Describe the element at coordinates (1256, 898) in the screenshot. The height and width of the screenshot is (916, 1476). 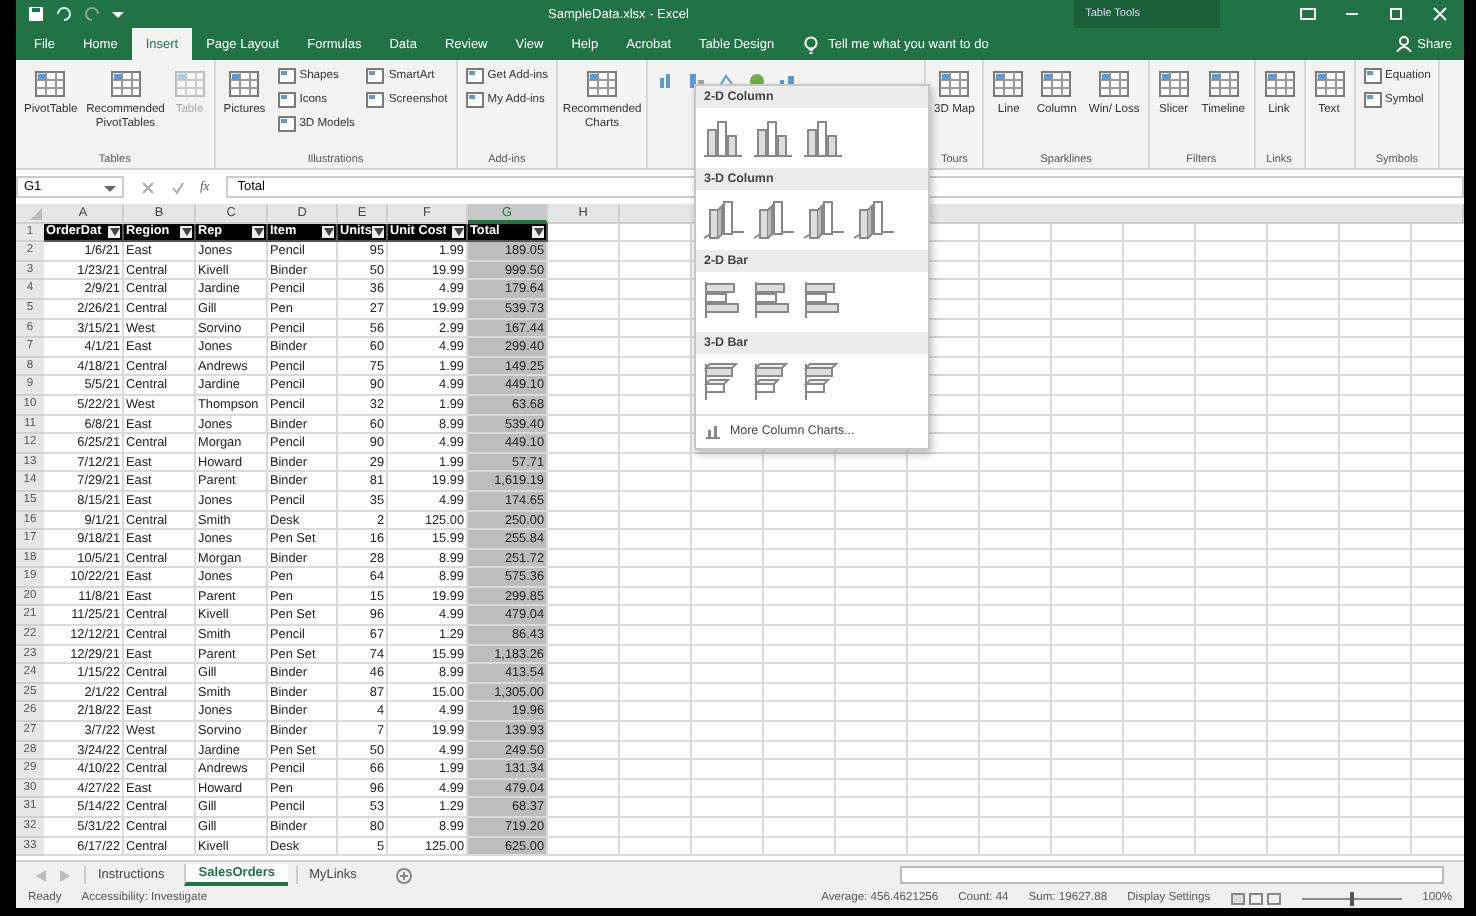
I see `view-buttons-icon` at that location.